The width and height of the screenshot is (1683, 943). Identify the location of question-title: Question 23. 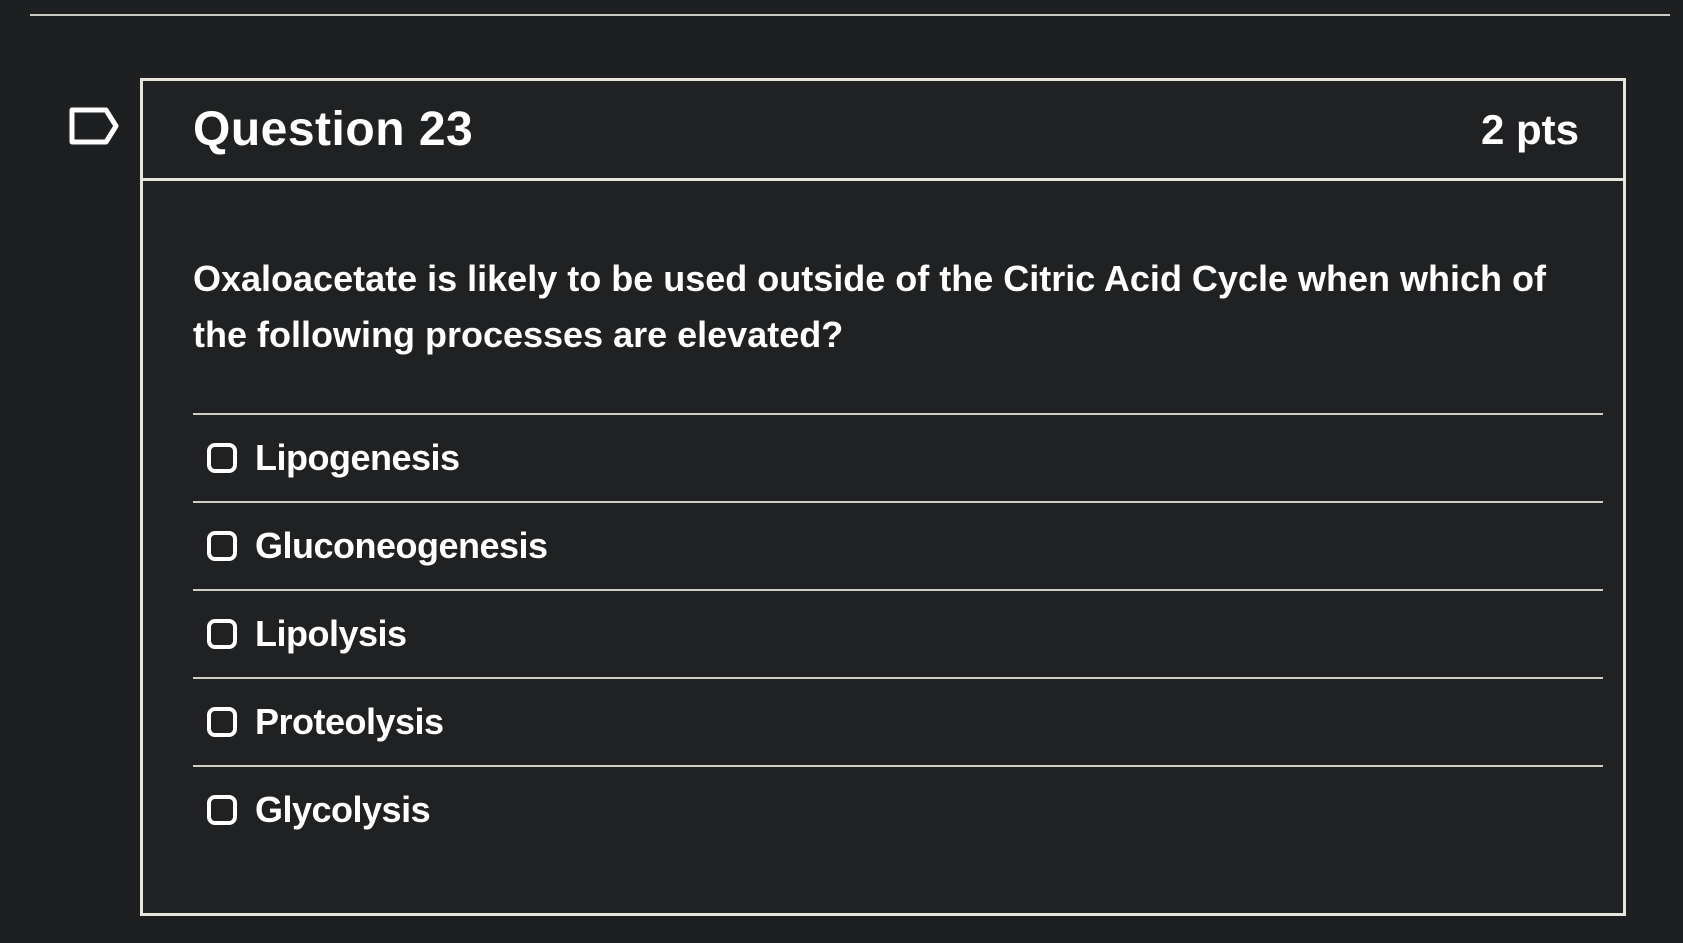
(333, 129).